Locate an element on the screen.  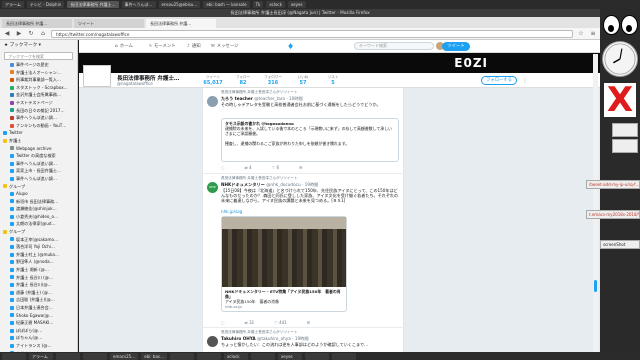
avatar: NHK is located at coordinates (212, 187).